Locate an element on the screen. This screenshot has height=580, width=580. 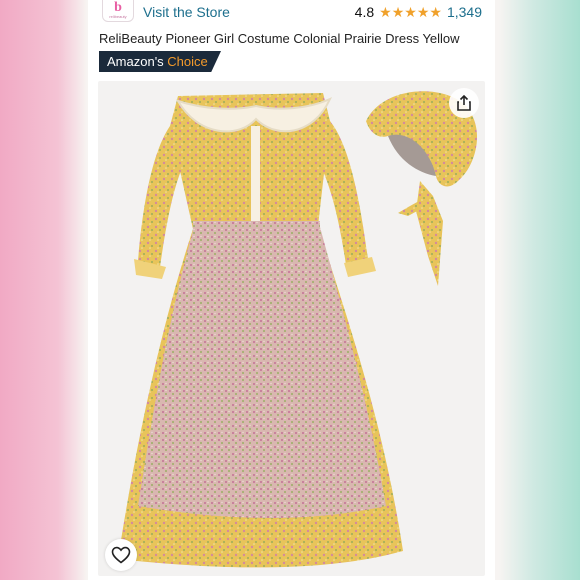
store-logo-text: relibeauty is located at coordinates (118, 16).